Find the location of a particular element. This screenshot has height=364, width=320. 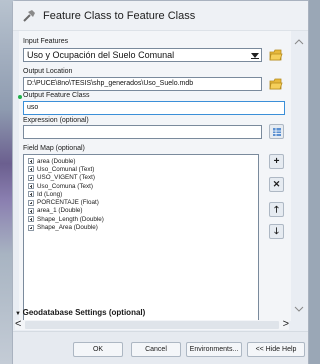

title-bar: Feature Class to Feature Class is located at coordinates (160, 16).